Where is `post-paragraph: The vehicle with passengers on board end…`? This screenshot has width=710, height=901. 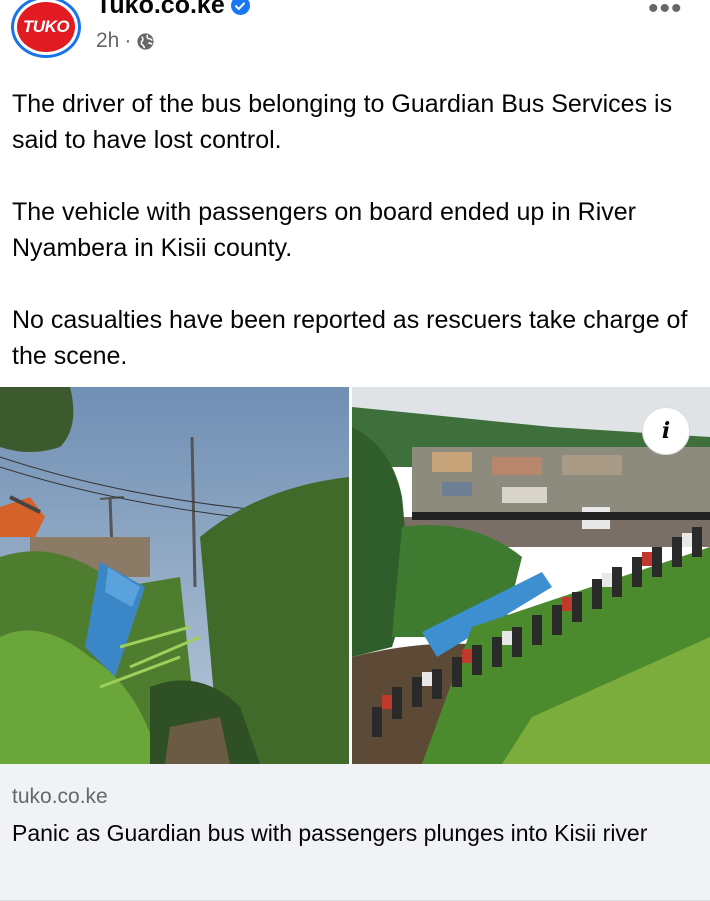
post-paragraph: The vehicle with passengers on board end… is located at coordinates (324, 230).